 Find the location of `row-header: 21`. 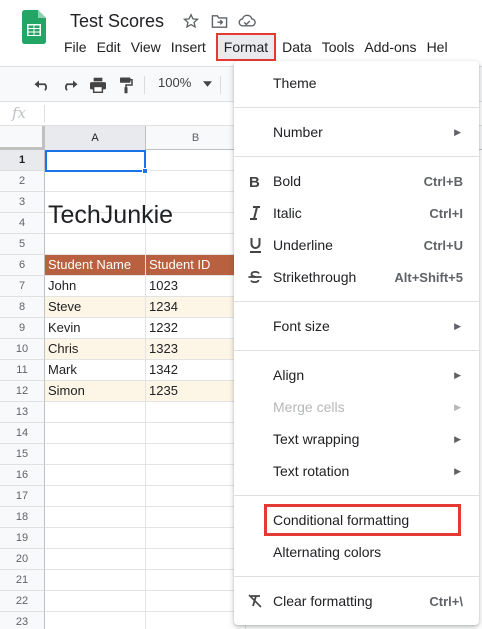

row-header: 21 is located at coordinates (22, 580).